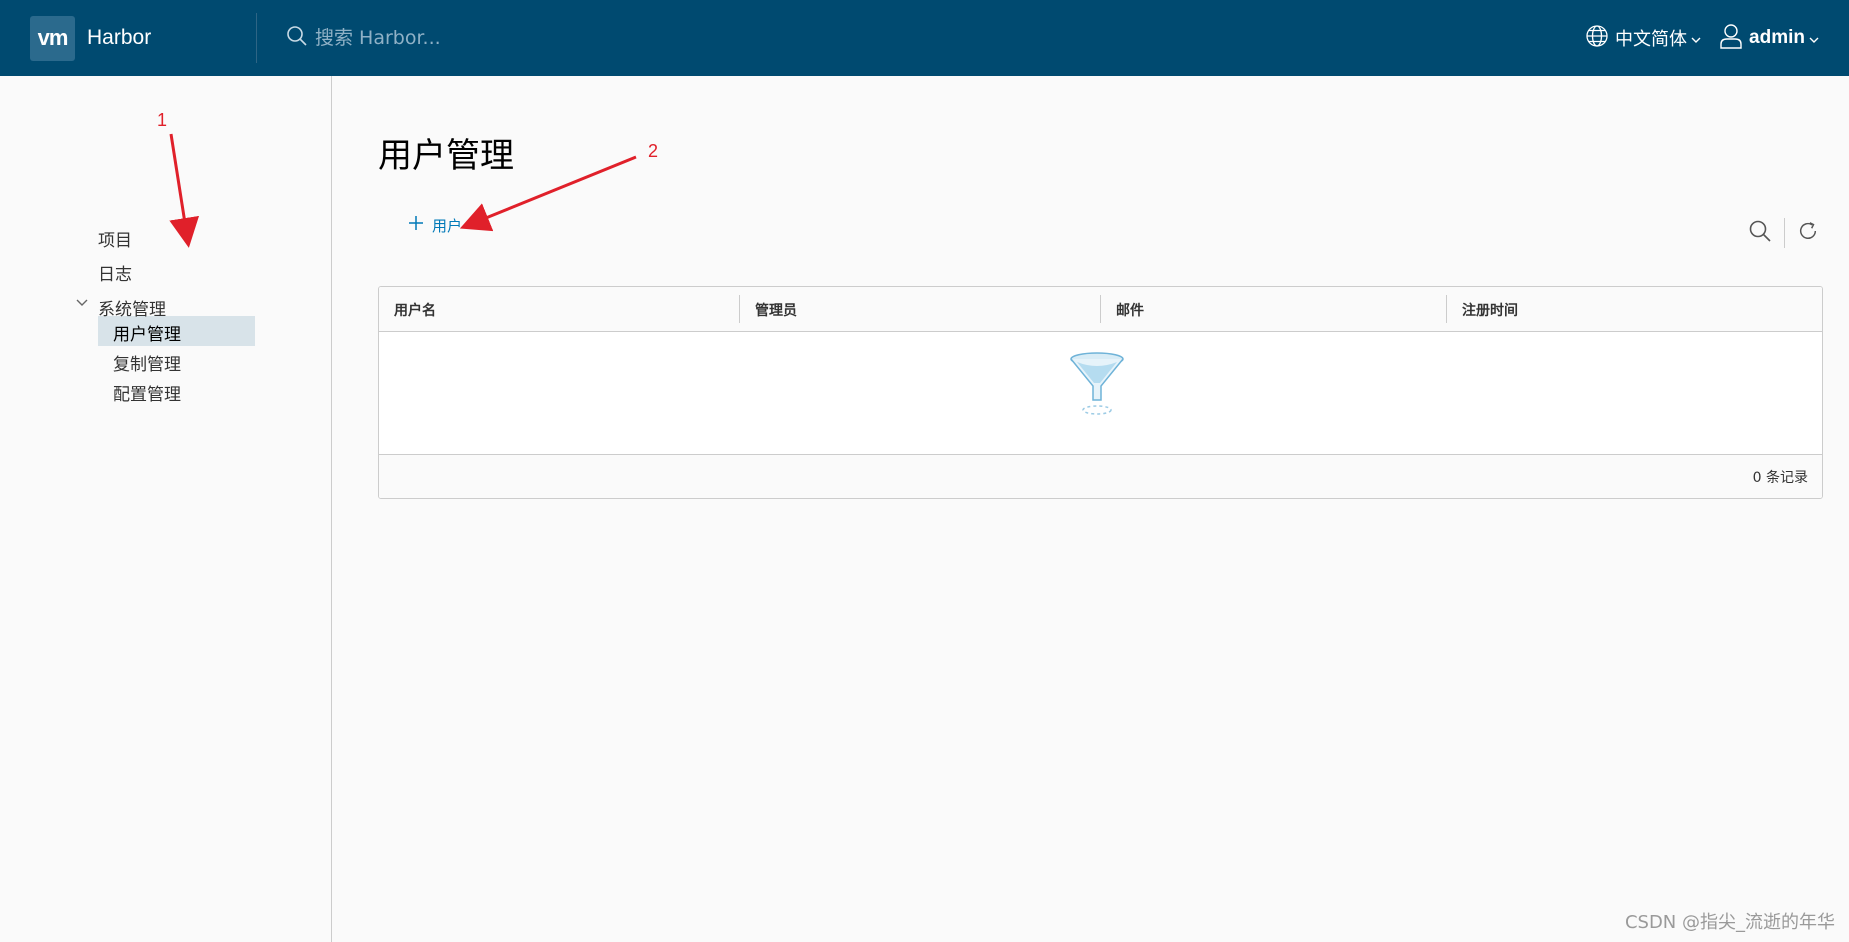  What do you see at coordinates (256, 38) in the screenshot?
I see `header-divider` at bounding box center [256, 38].